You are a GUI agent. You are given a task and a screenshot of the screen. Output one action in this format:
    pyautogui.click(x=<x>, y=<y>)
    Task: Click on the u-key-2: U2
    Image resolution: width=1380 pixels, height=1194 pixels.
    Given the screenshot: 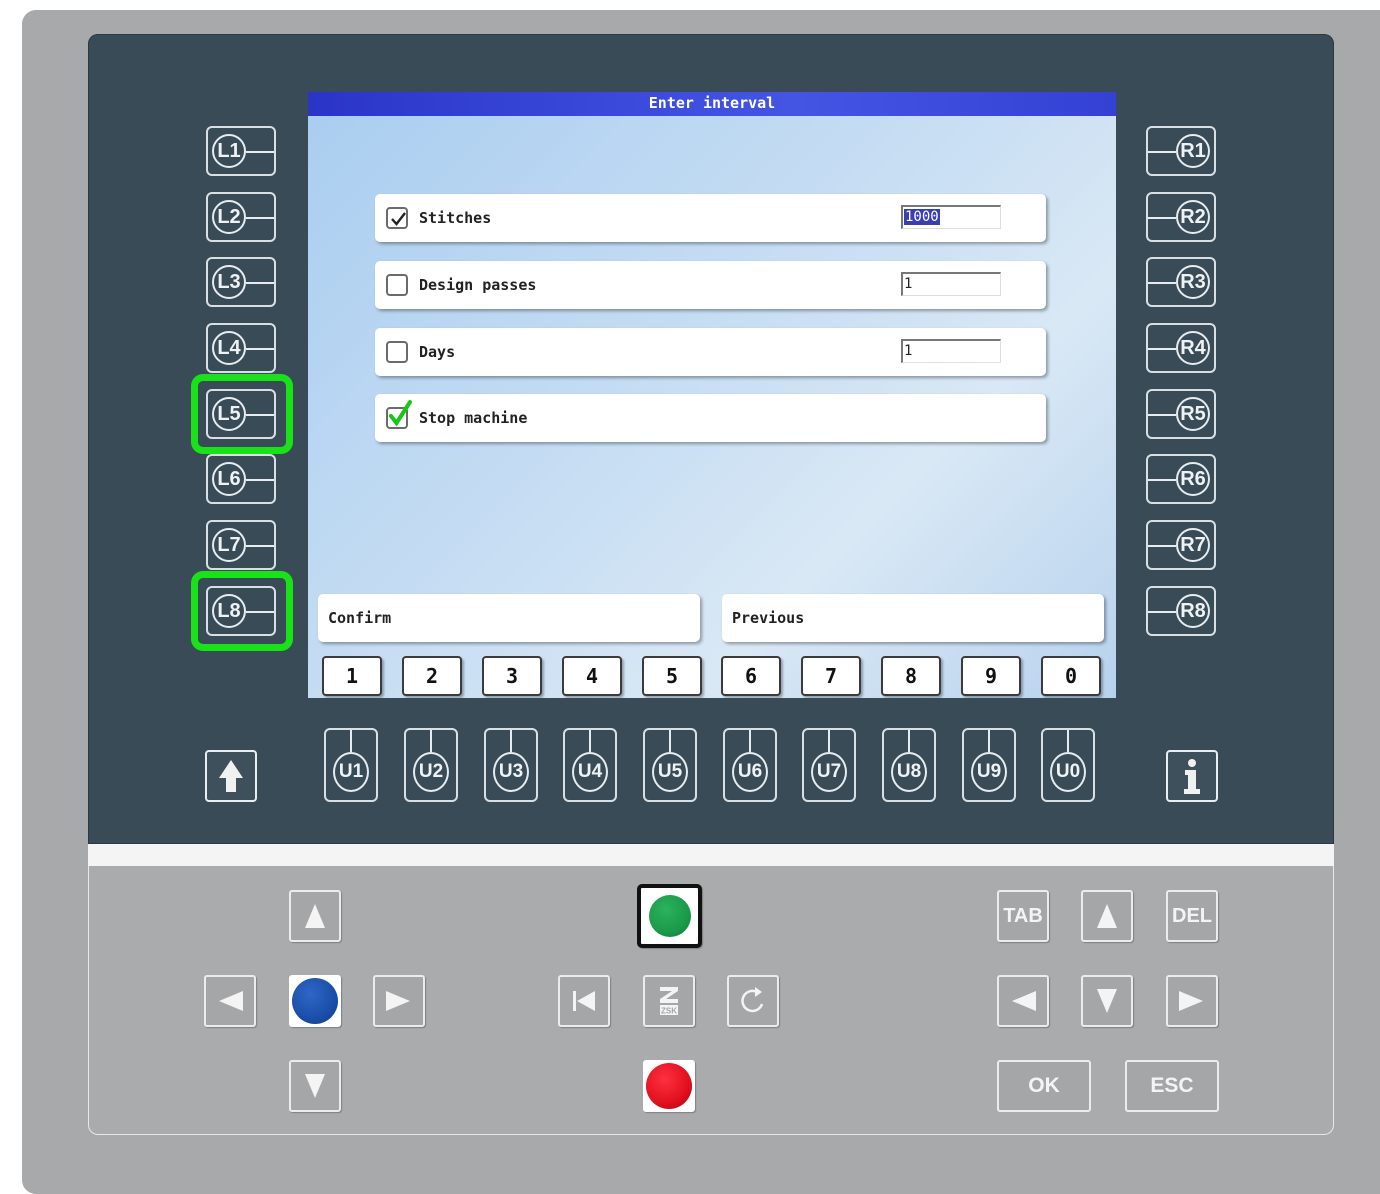 What is the action you would take?
    pyautogui.click(x=431, y=765)
    